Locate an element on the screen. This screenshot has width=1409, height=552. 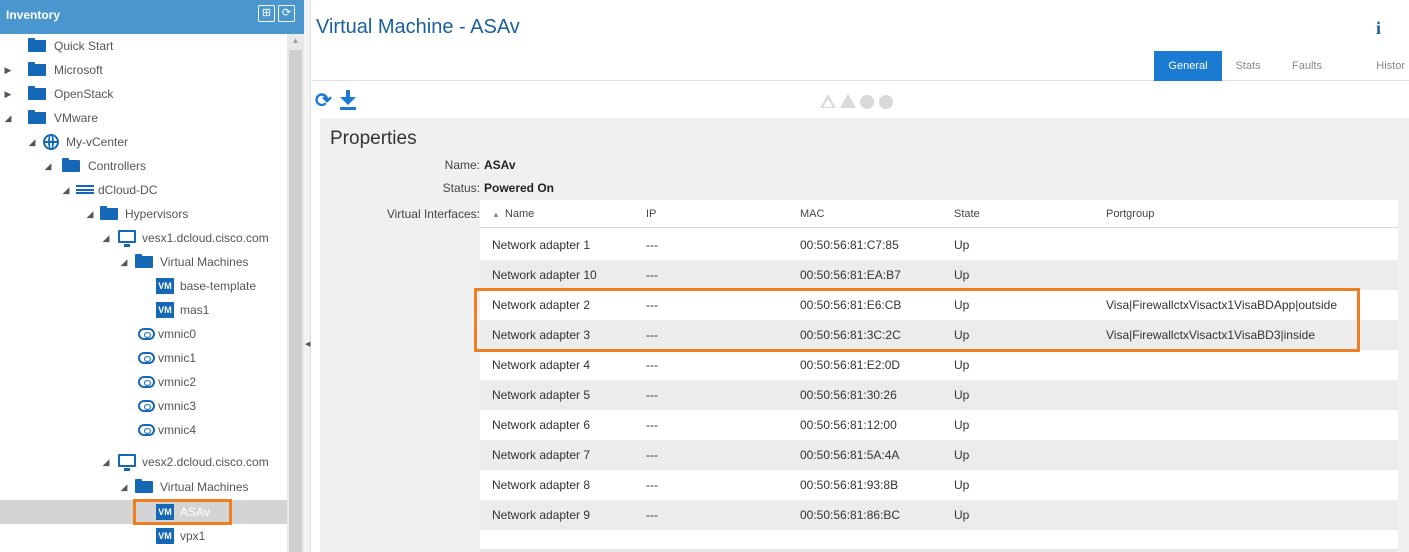
tree-item-label: Microsoft is located at coordinates (78, 70).